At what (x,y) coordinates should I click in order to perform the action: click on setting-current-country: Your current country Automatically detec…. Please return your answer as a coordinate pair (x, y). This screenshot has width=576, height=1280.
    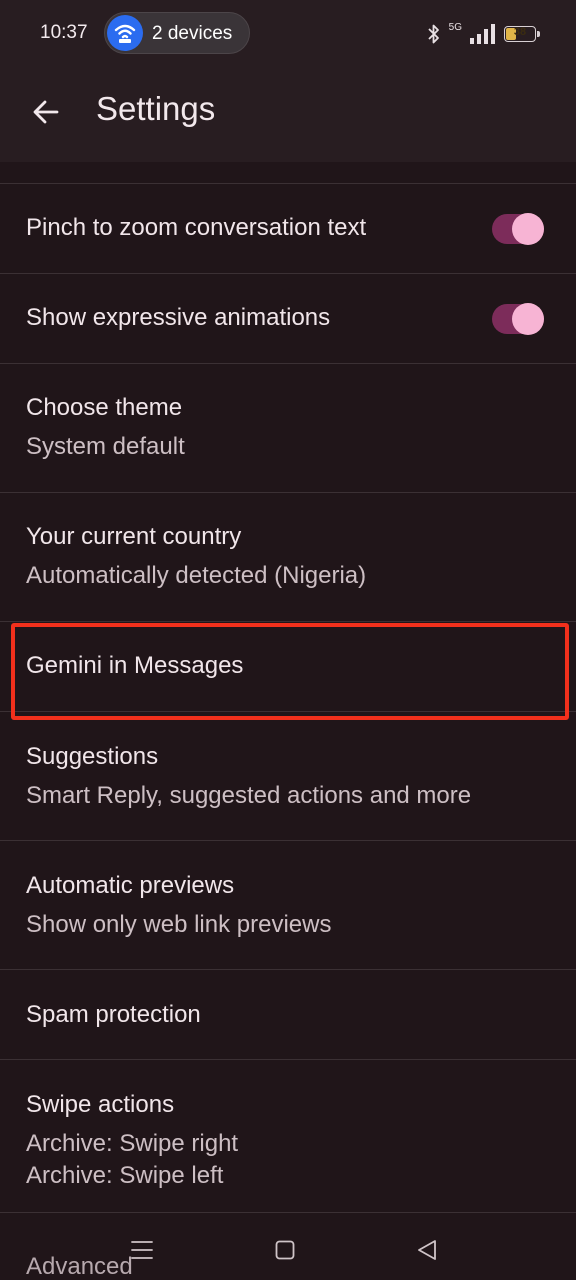
    Looking at the image, I should click on (288, 557).